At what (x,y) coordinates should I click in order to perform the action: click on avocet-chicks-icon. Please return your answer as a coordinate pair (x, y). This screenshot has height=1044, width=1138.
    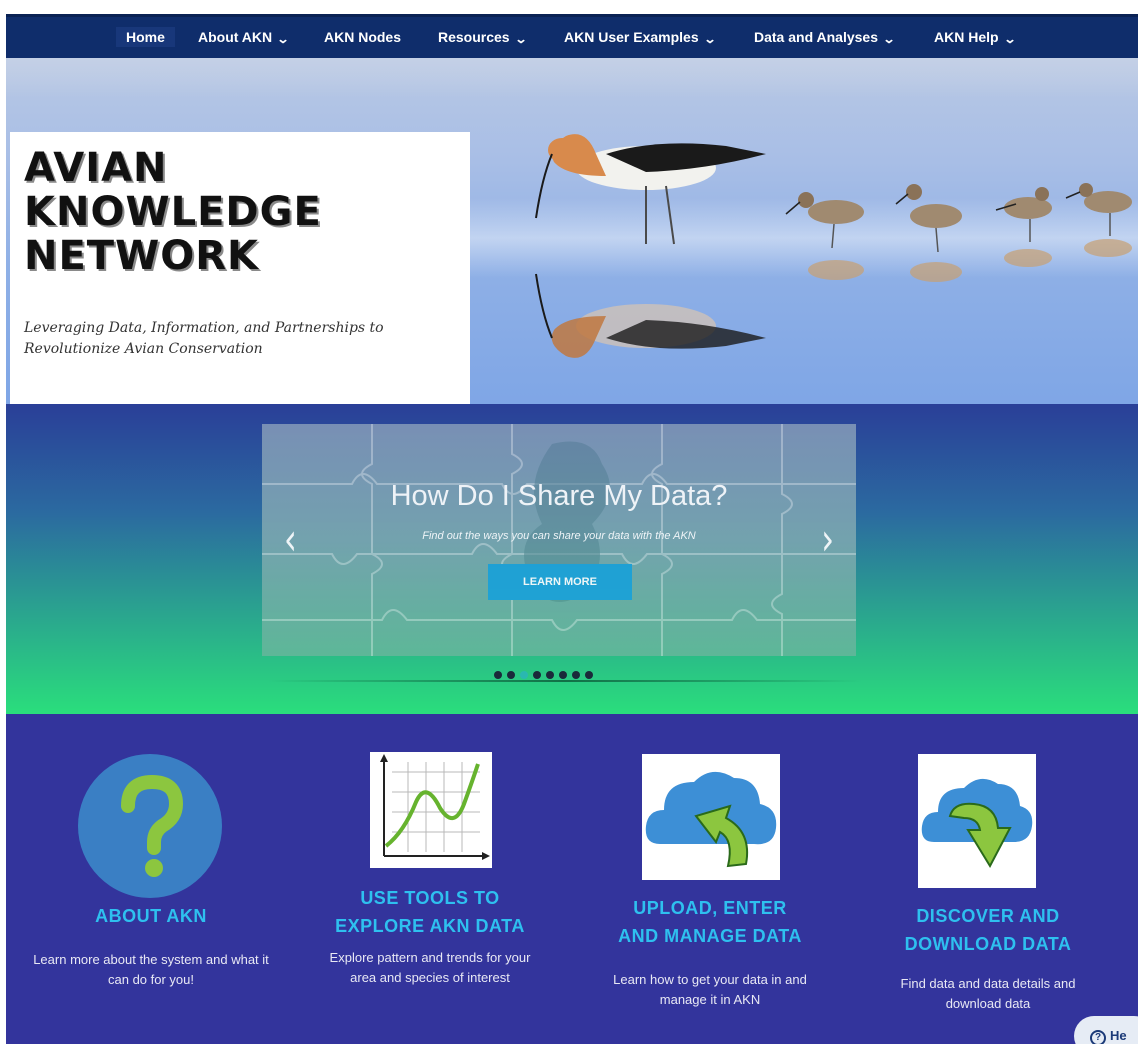
    Looking at the image, I should click on (958, 232).